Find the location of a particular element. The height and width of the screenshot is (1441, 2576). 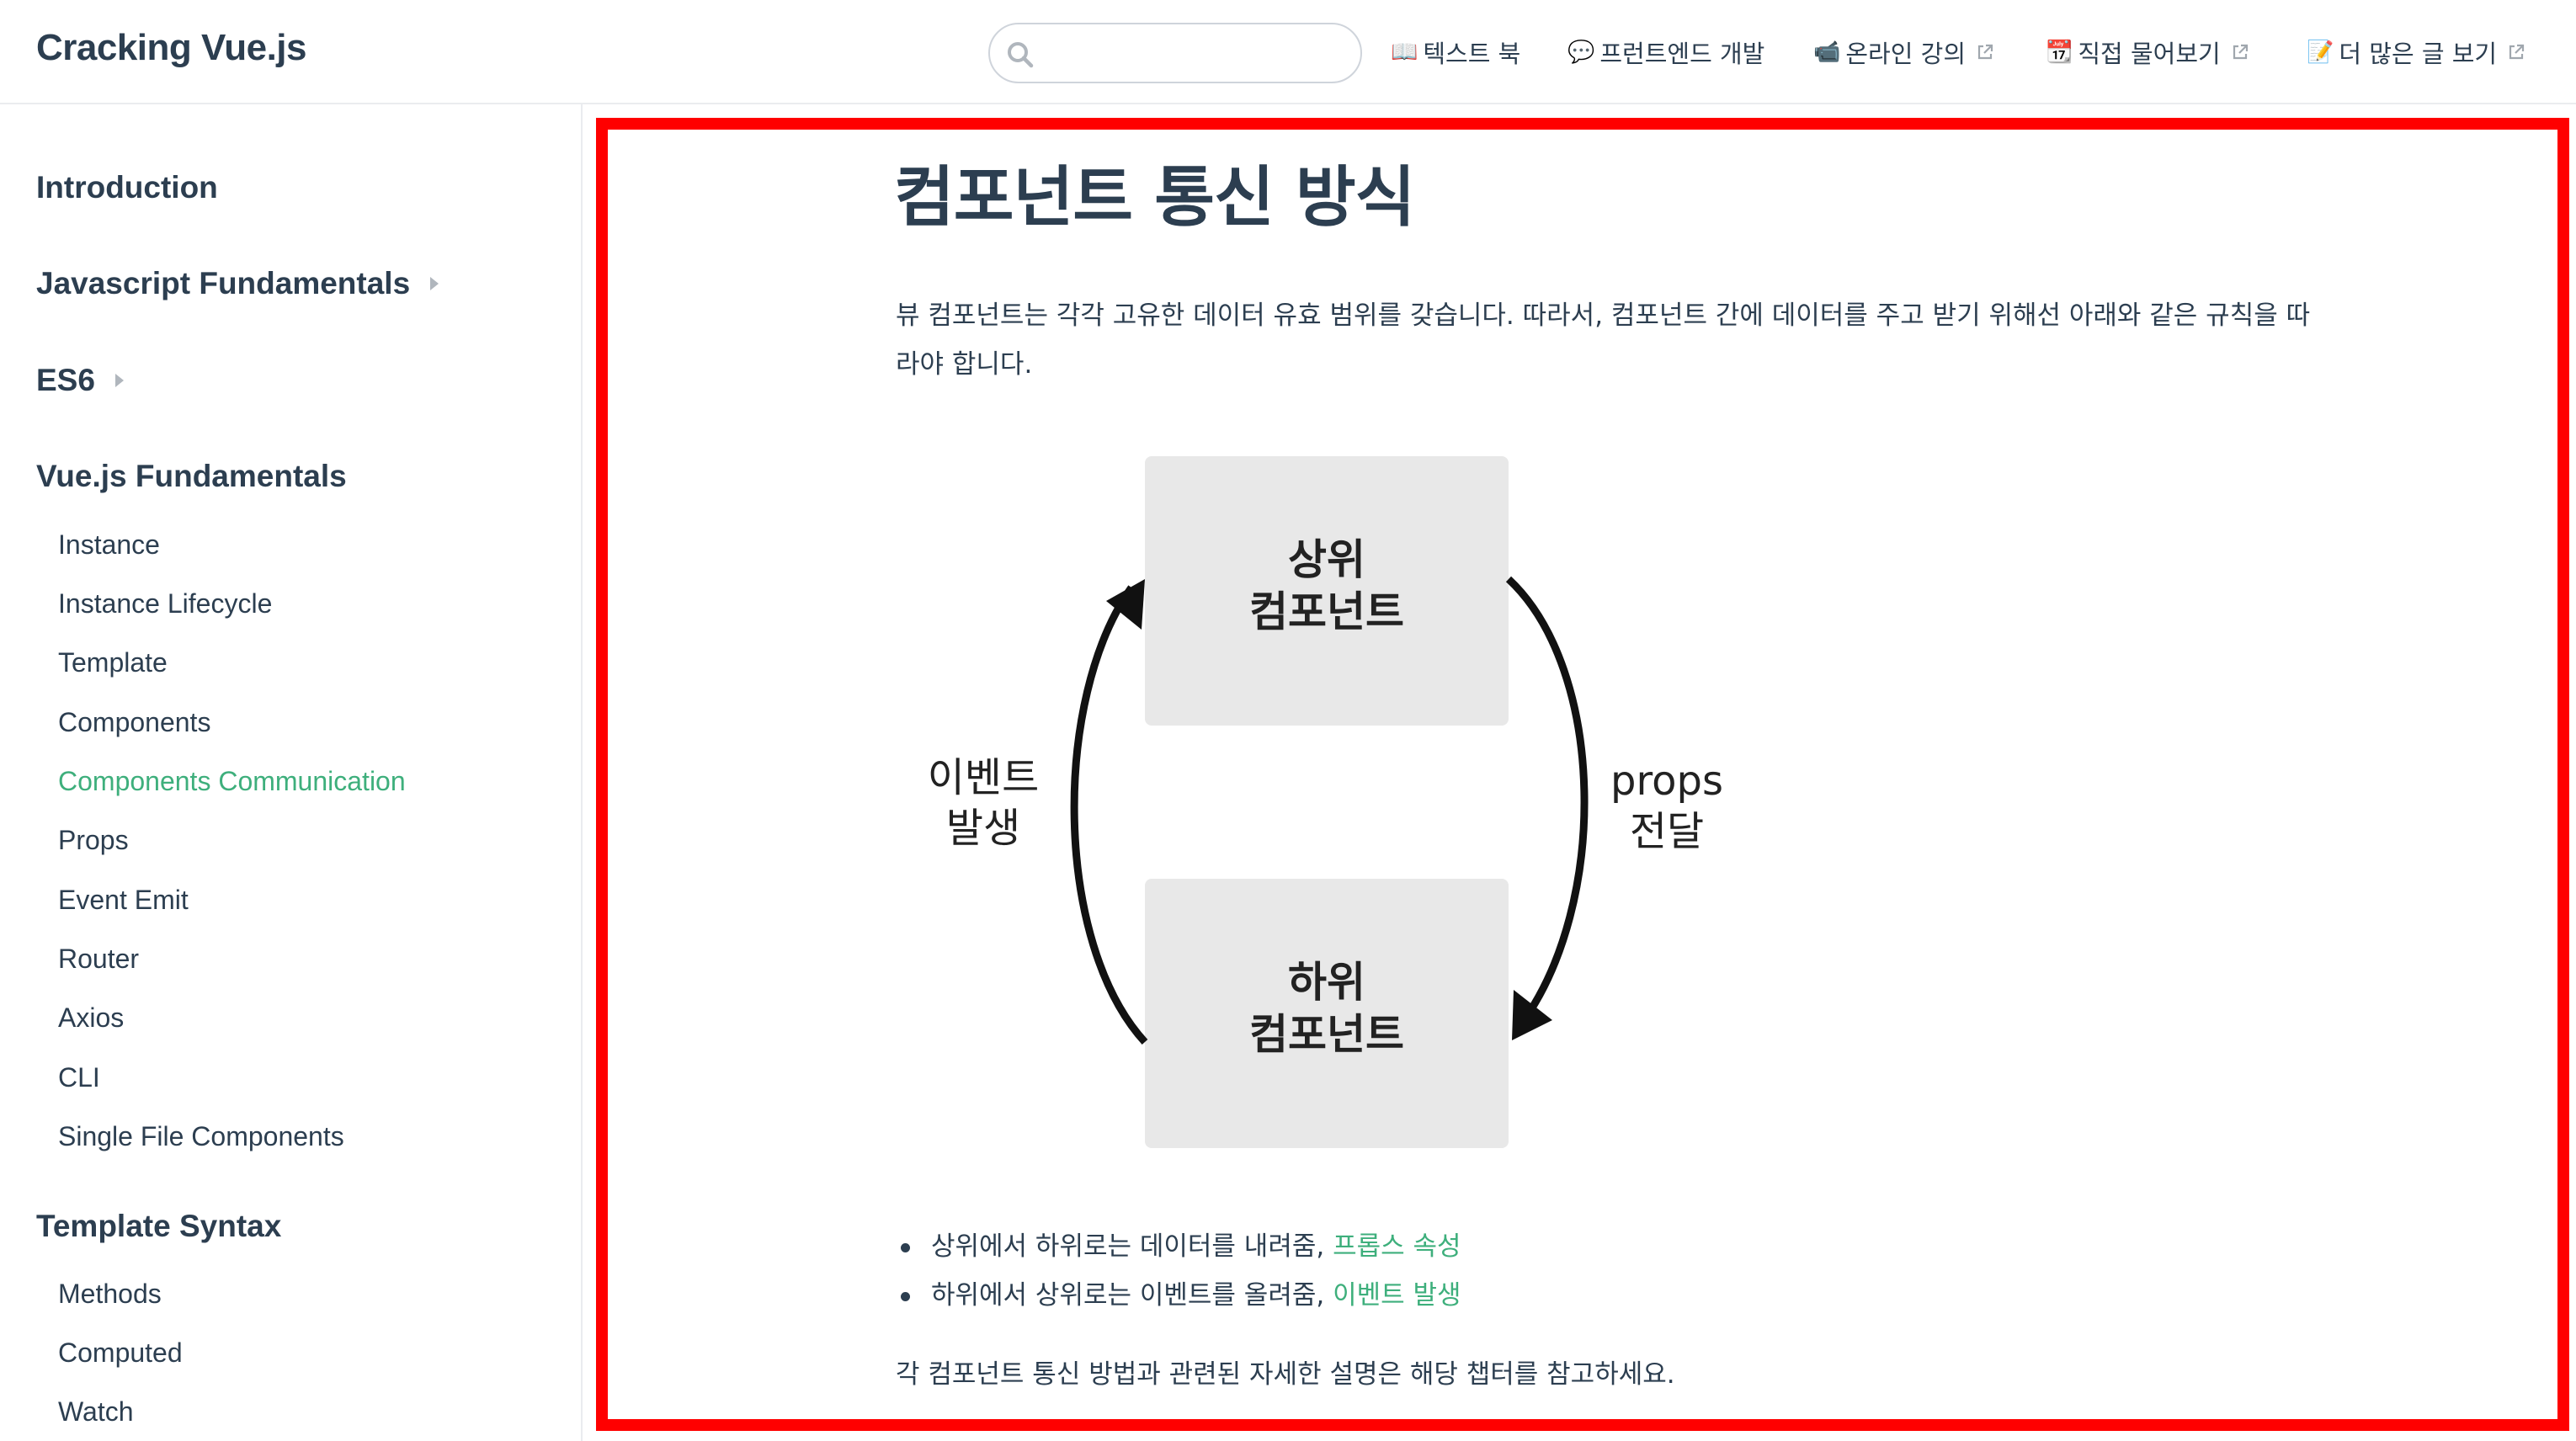

event-emit-label-line1: 이벤트 is located at coordinates (984, 777).